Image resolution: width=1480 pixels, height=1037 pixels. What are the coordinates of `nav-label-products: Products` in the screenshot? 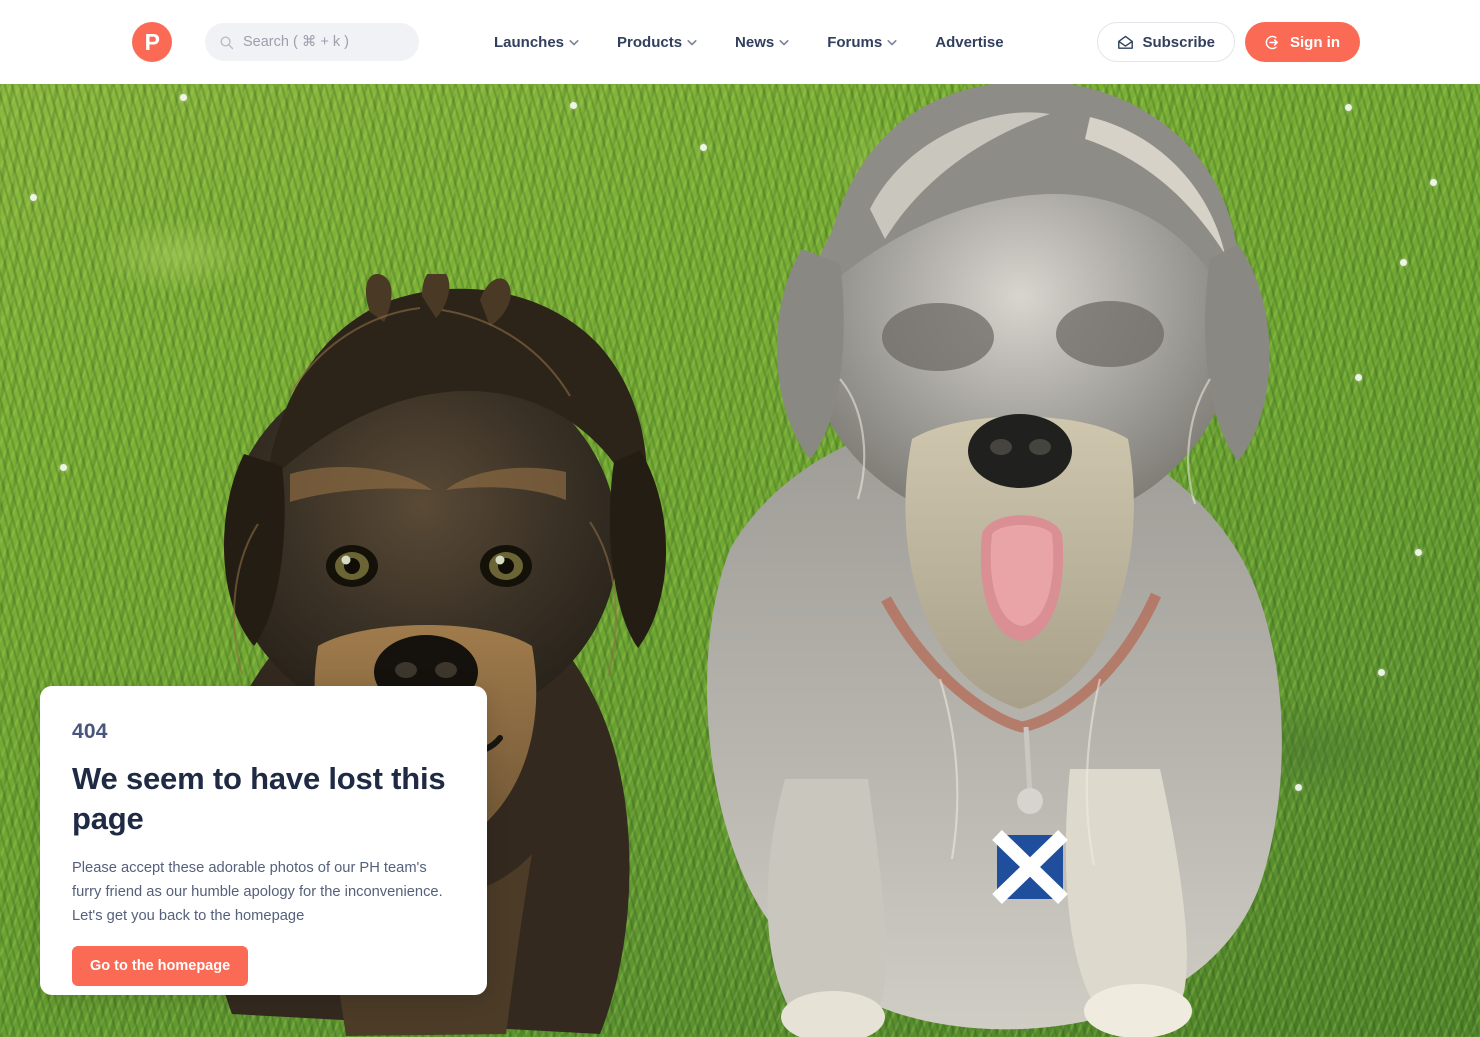 It's located at (650, 42).